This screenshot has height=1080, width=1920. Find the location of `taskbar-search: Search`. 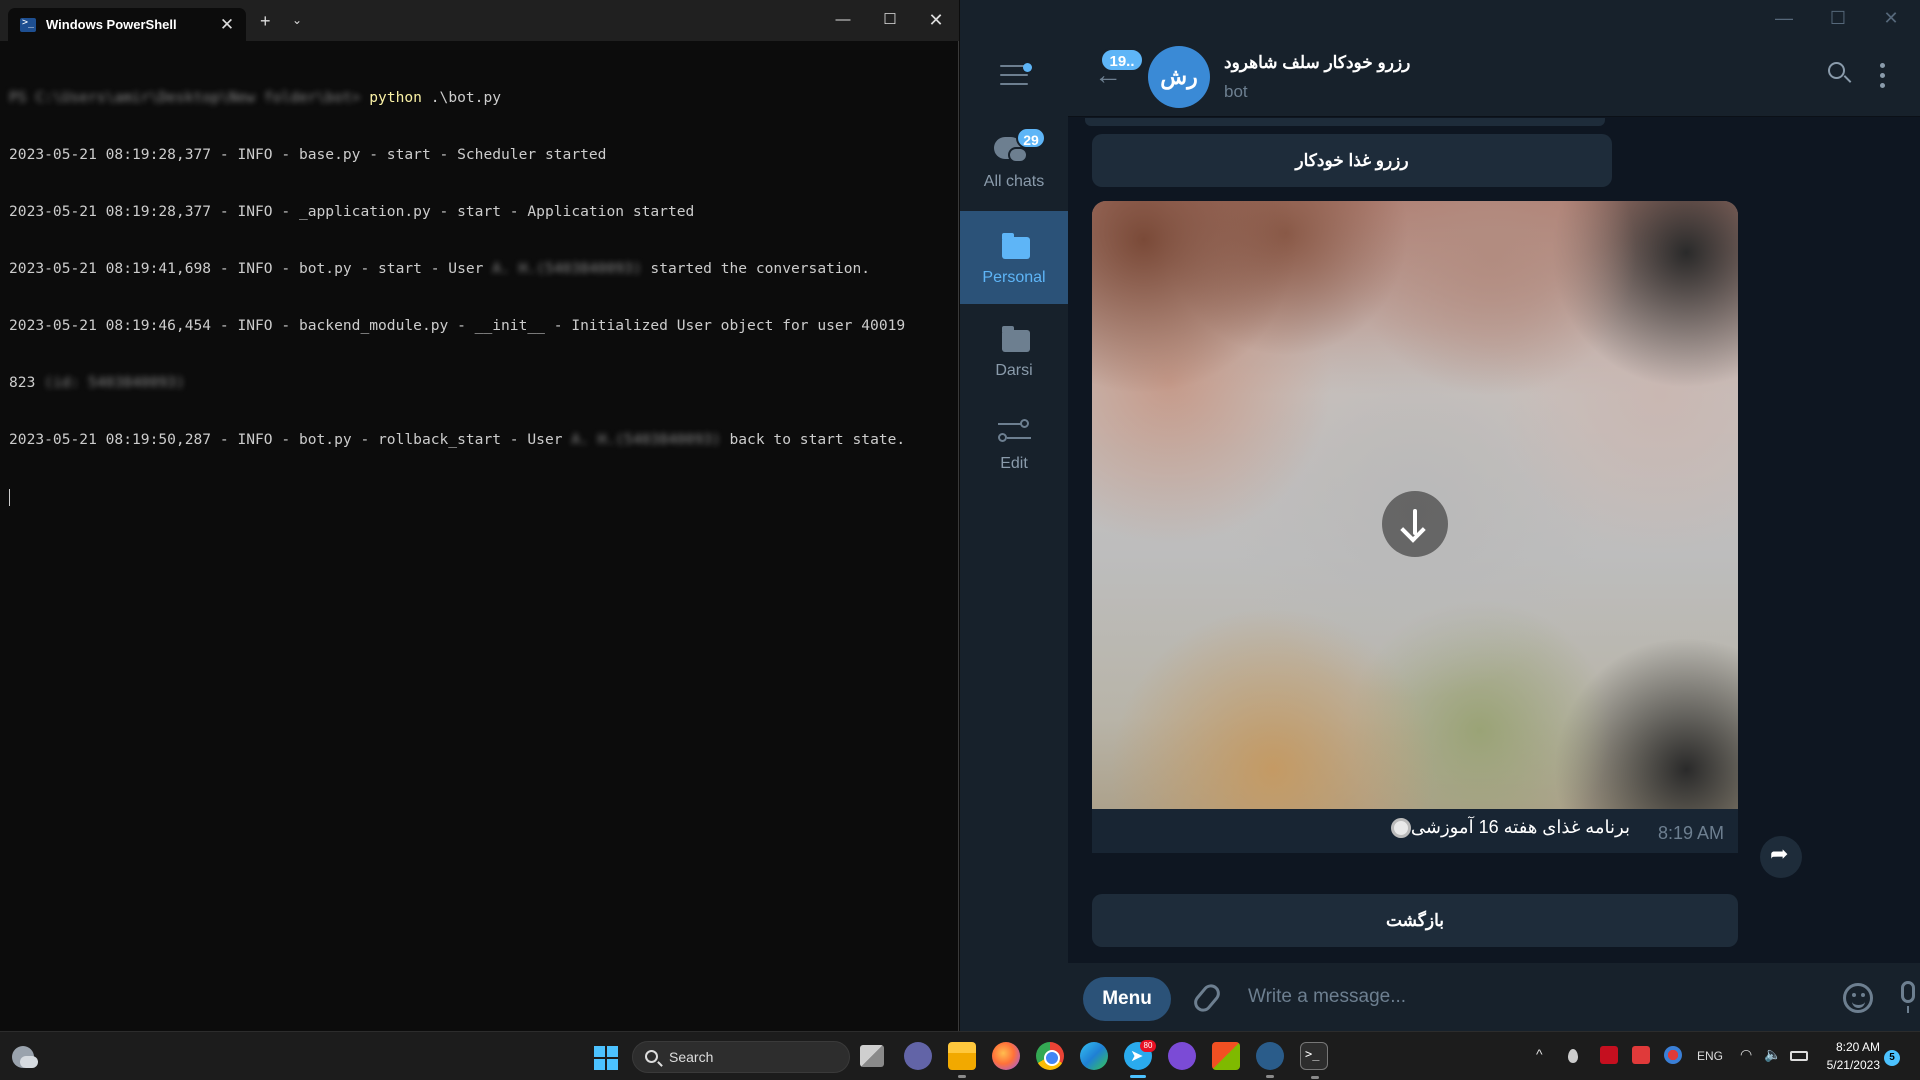

taskbar-search: Search is located at coordinates (741, 1057).